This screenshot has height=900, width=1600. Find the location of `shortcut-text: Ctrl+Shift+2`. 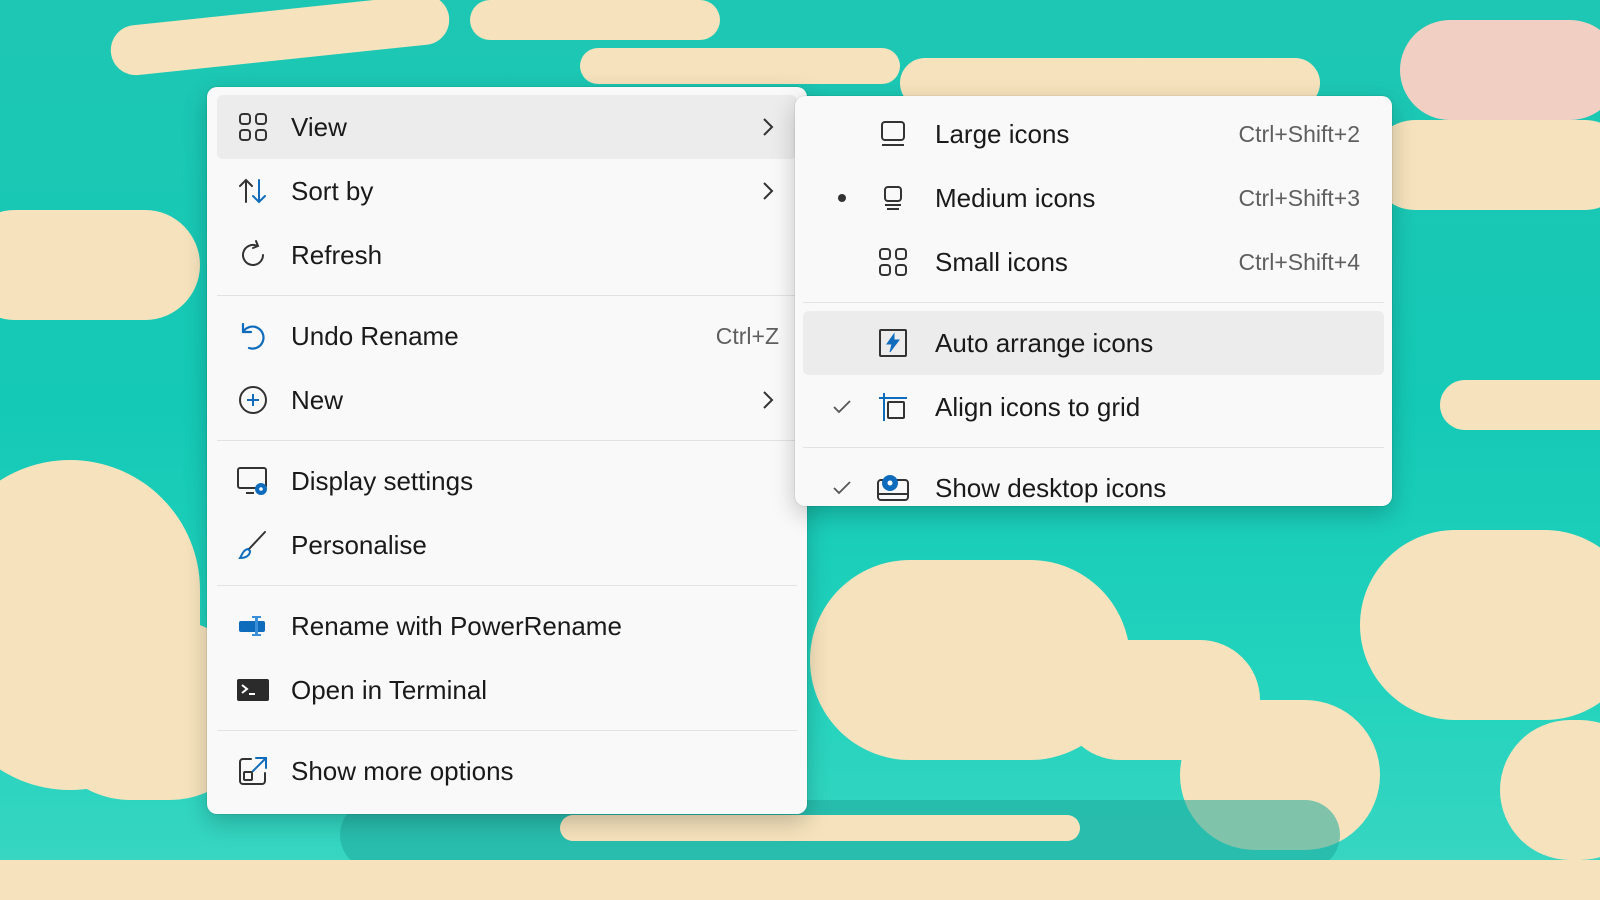

shortcut-text: Ctrl+Shift+2 is located at coordinates (1299, 133).